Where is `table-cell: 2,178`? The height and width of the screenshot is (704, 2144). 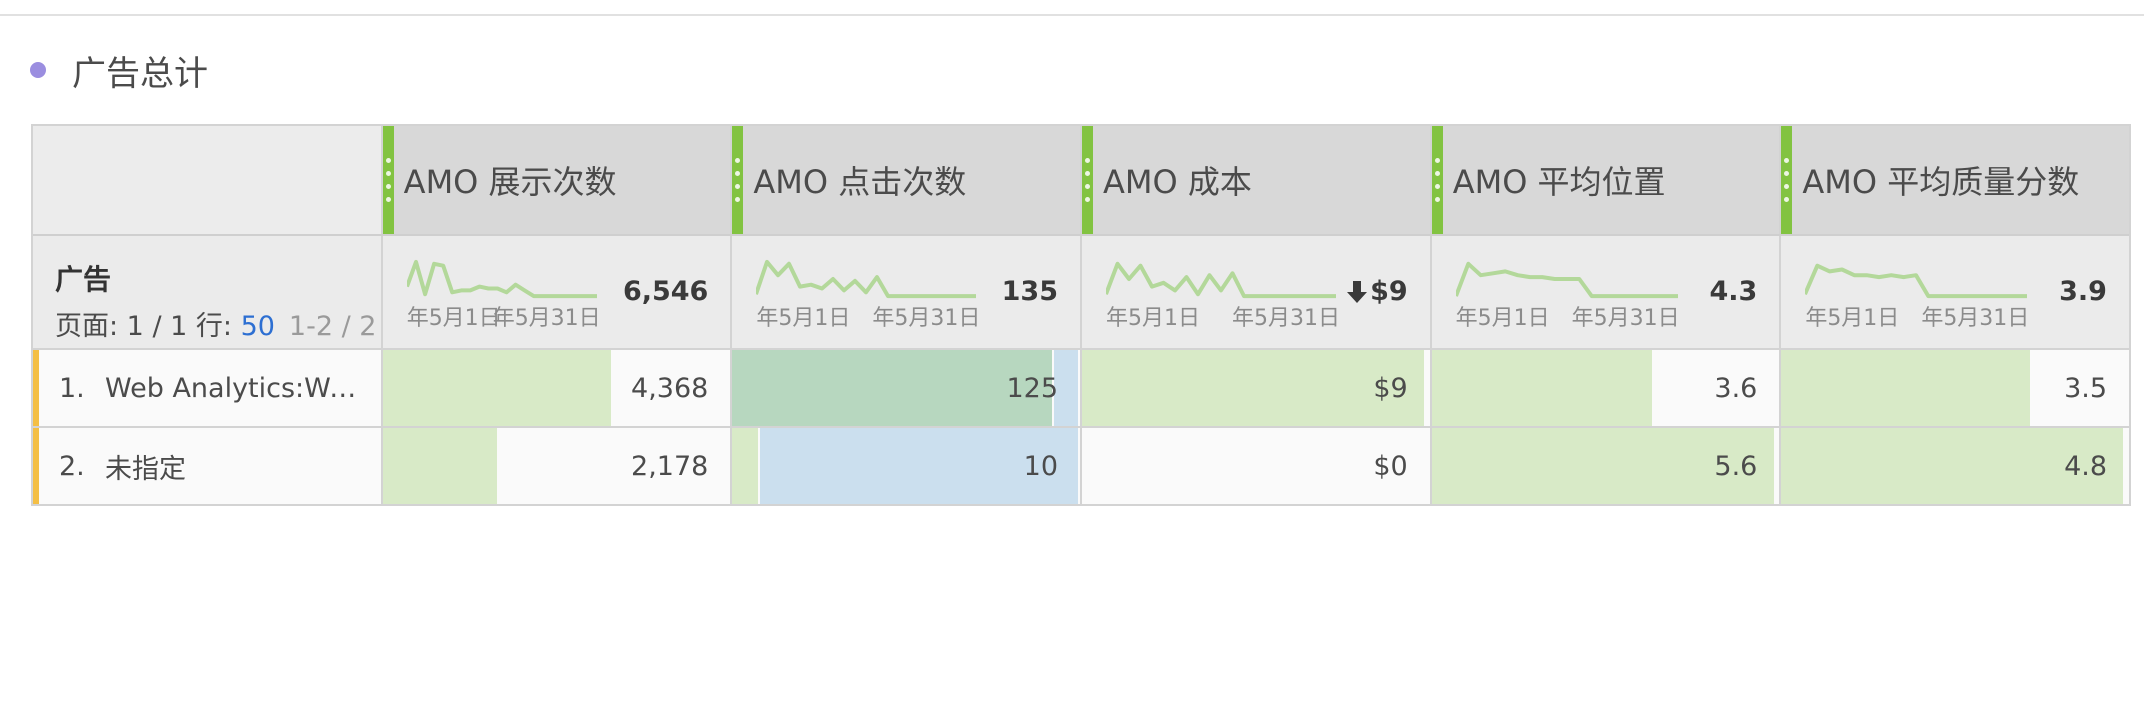
table-cell: 2,178 is located at coordinates (557, 466).